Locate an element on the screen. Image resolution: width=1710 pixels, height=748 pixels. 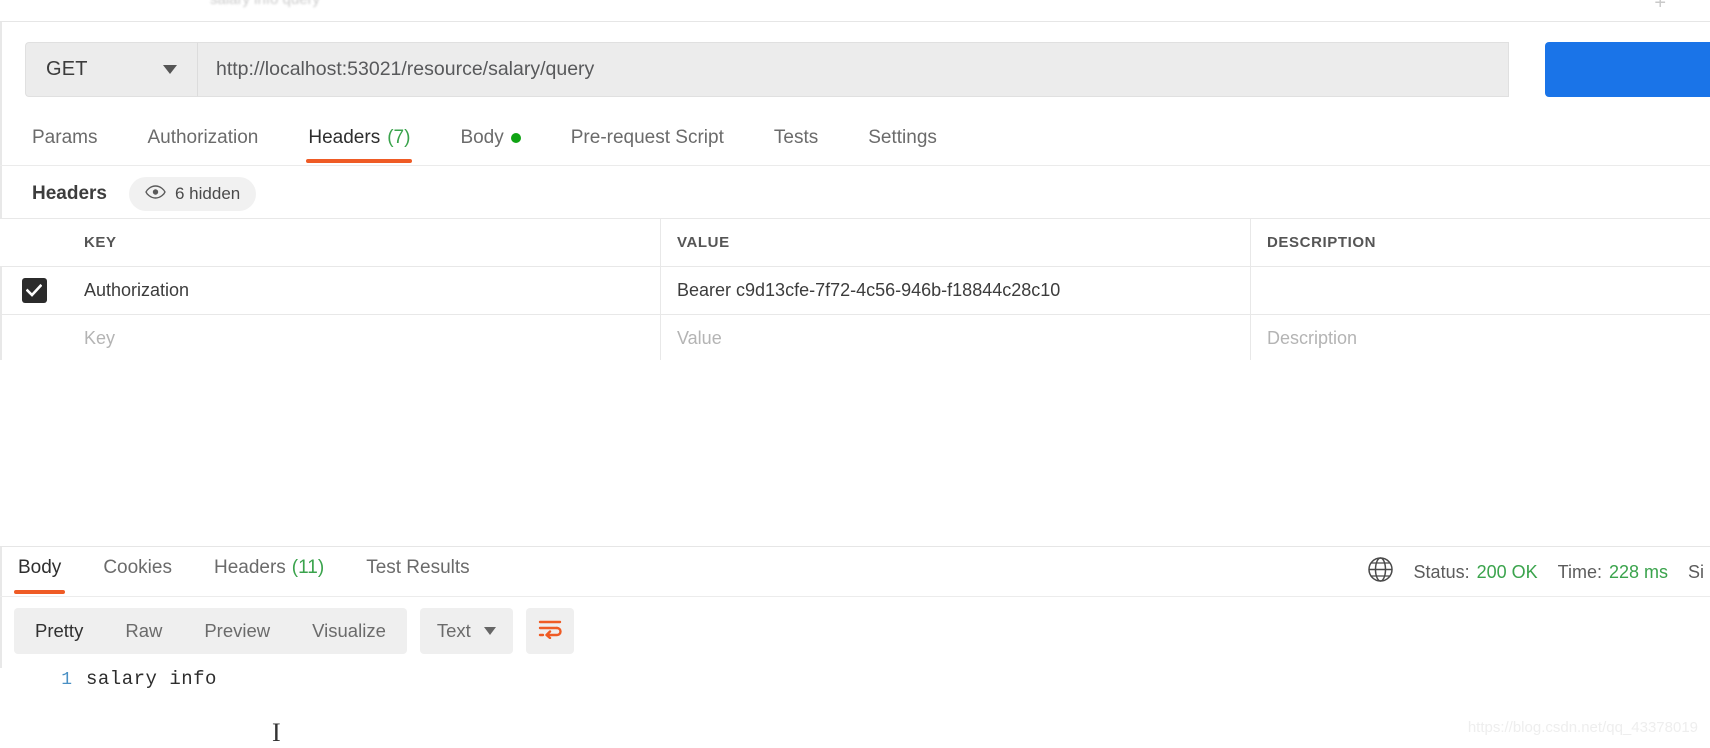
response-tab-cookies-label: Cookies is located at coordinates (137, 567).